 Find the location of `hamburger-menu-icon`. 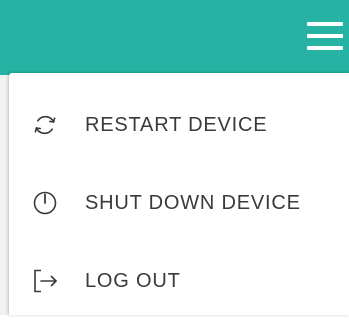

hamburger-menu-icon is located at coordinates (325, 36).